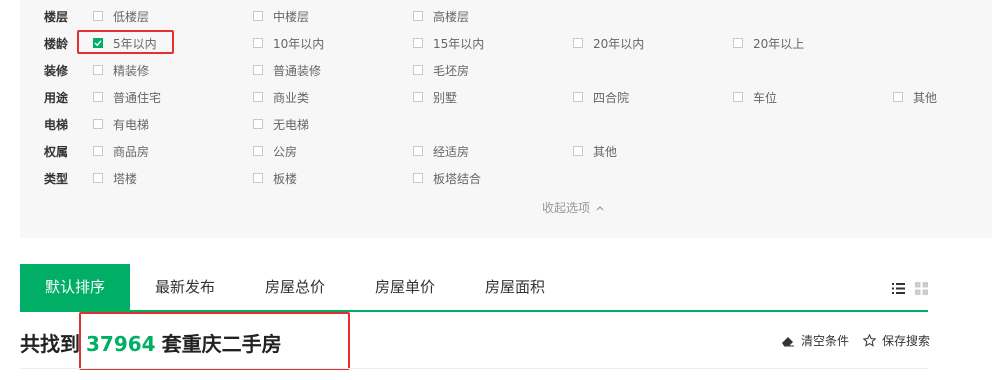  I want to click on sort-tabs: 默认排序 最新发布 房屋总价 房屋单价 房屋面积, so click(474, 288).